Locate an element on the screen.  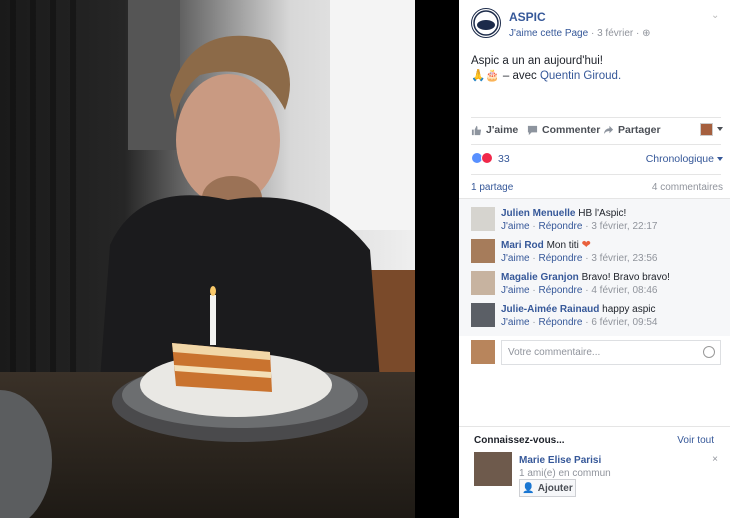
comment-text: happy aspic is located at coordinates (629, 309).